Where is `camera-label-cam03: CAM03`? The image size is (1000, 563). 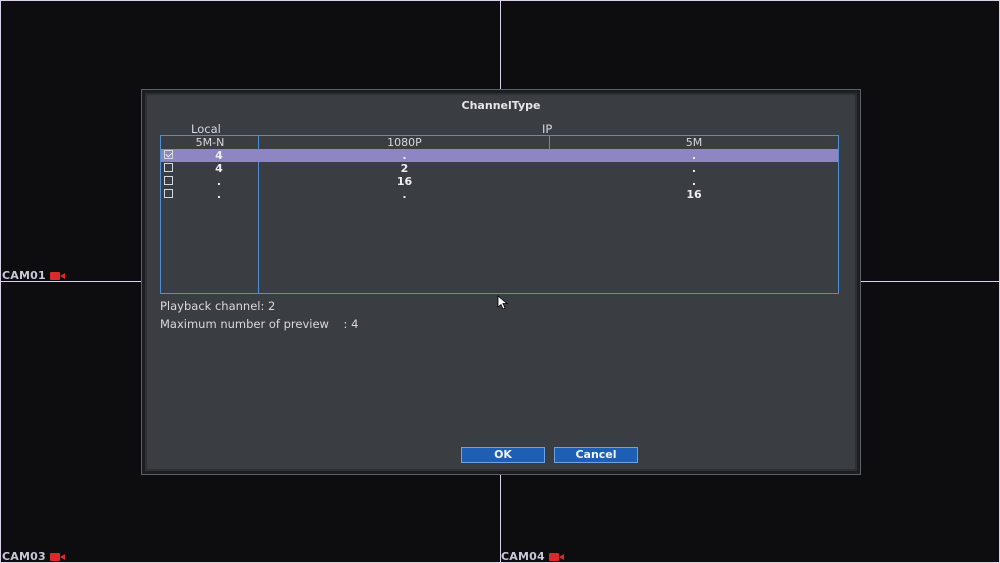 camera-label-cam03: CAM03 is located at coordinates (33, 556).